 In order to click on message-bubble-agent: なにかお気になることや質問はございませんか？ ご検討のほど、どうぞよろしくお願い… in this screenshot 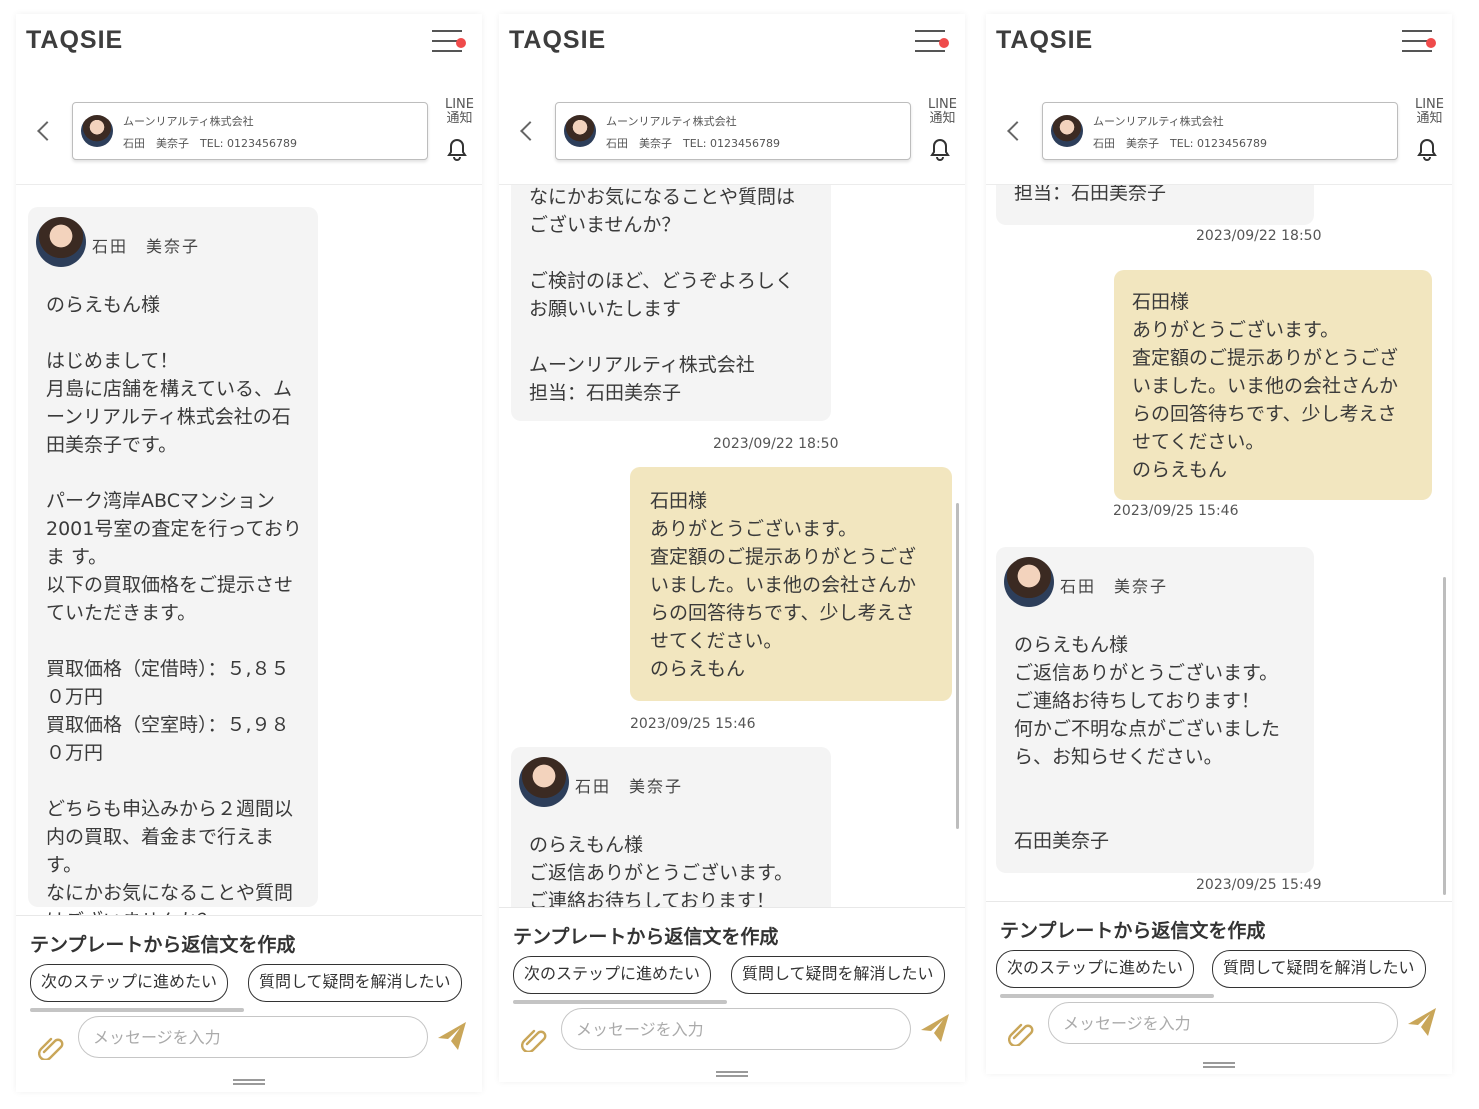, I will do `click(671, 303)`.